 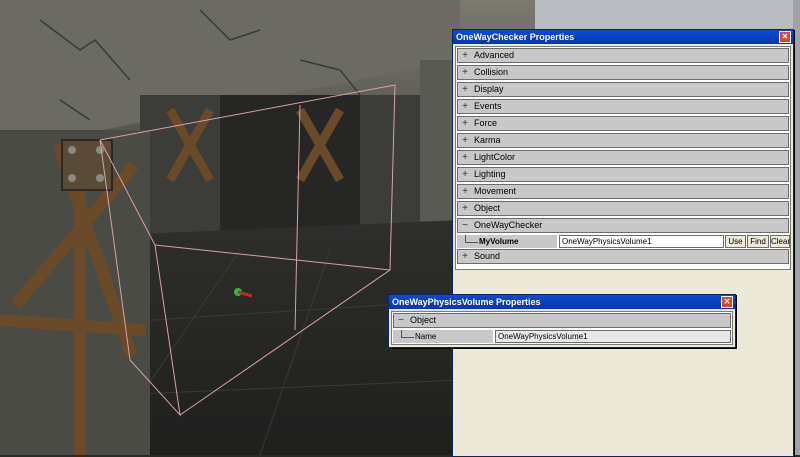 I want to click on category-display: + Display, so click(x=623, y=89).